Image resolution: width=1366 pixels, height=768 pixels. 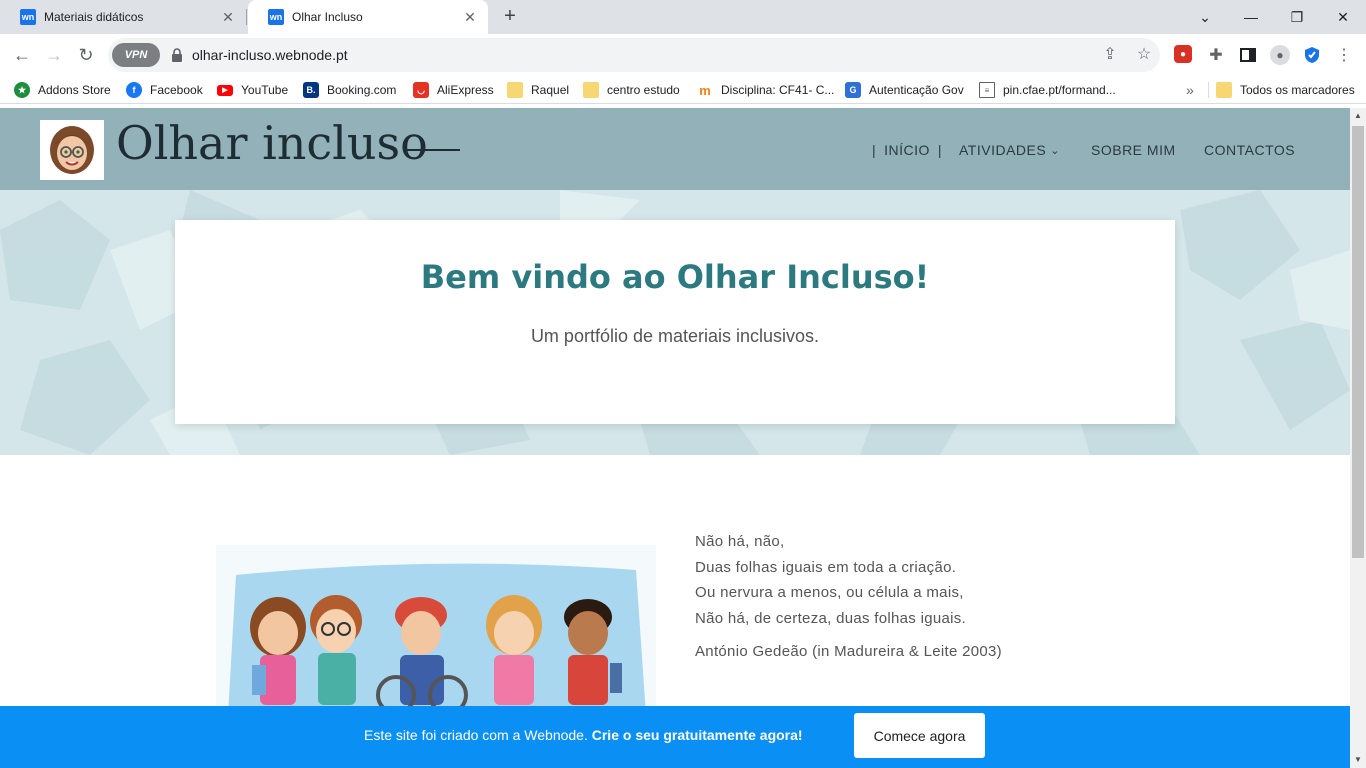 I want to click on nav-item-contactos: CONTACTOS, so click(x=1249, y=150).